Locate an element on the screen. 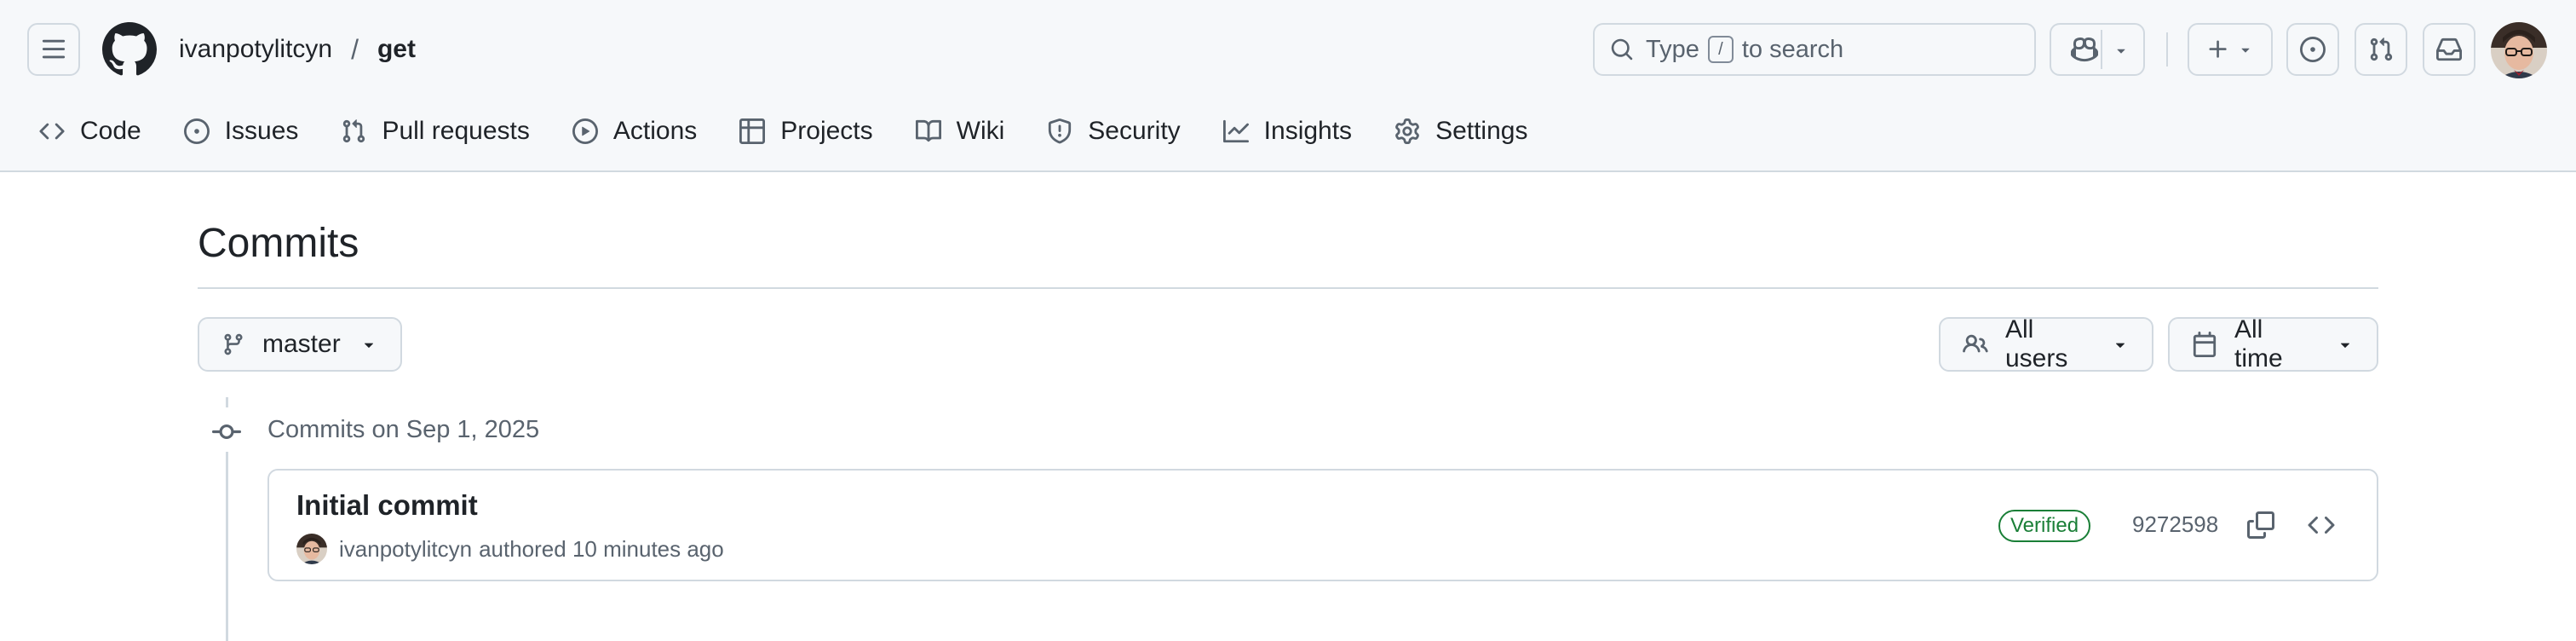 The height and width of the screenshot is (641, 2576). tab-insights: Insights is located at coordinates (1288, 131).